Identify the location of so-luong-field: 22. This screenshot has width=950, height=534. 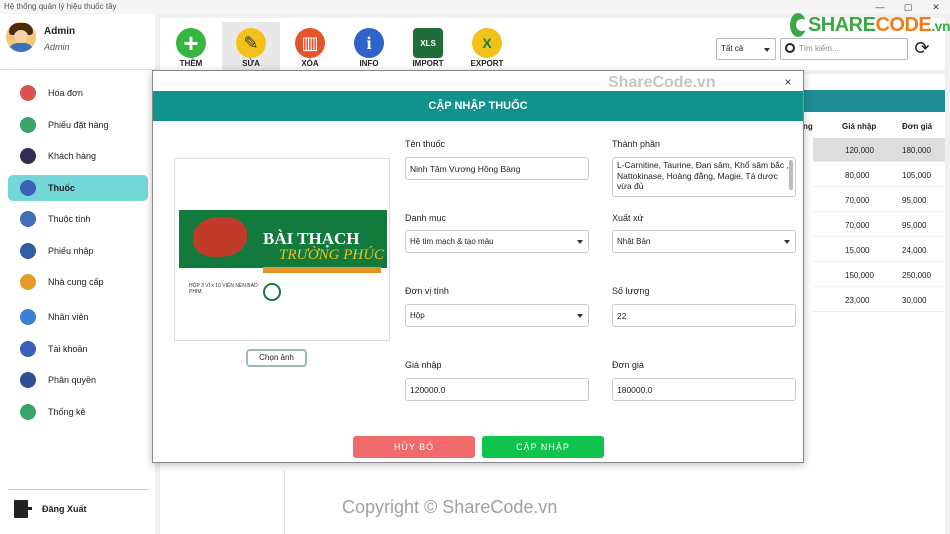
(704, 315).